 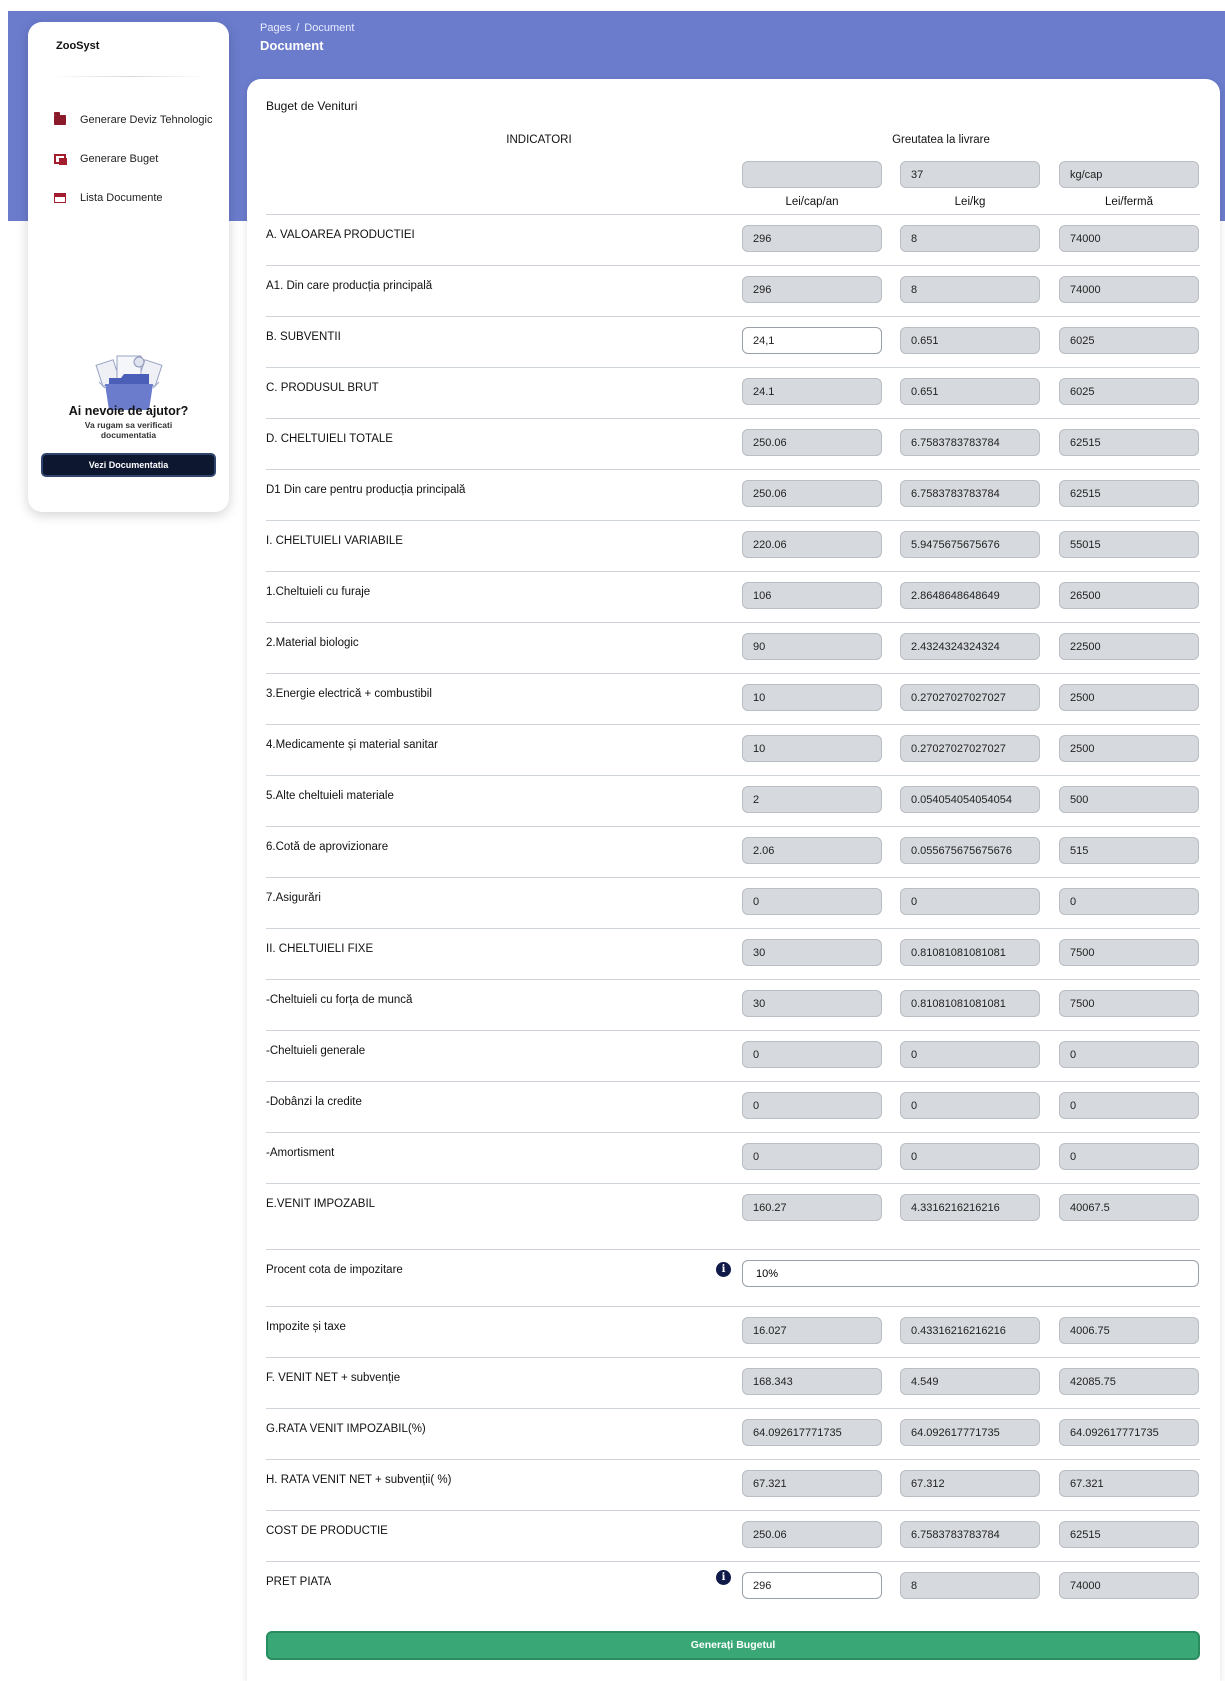 I want to click on help-subtitle: Va rugam sa verificati documentatia, so click(x=128, y=430).